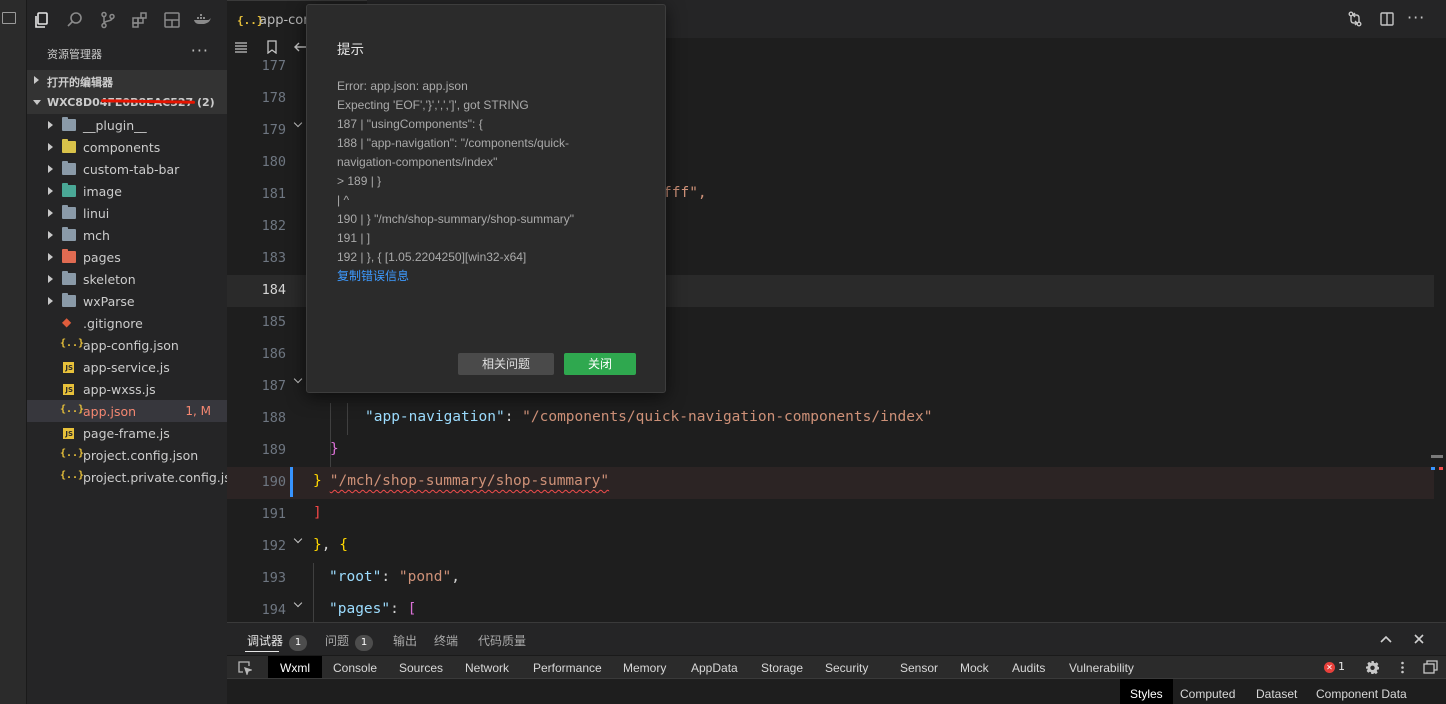 Image resolution: width=1446 pixels, height=704 pixels. Describe the element at coordinates (295, 667) in the screenshot. I see `devtools-tab: Wxml` at that location.